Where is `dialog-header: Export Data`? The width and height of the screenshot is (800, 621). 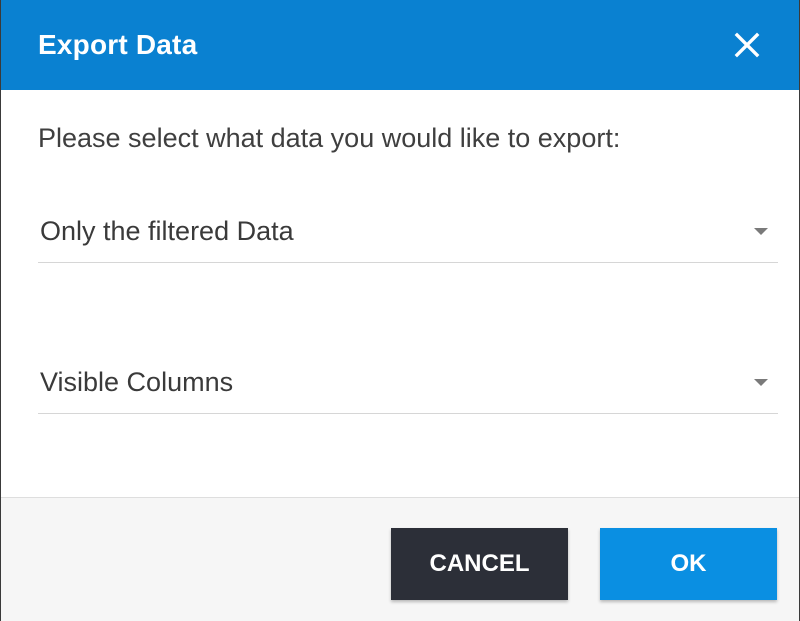 dialog-header: Export Data is located at coordinates (400, 45).